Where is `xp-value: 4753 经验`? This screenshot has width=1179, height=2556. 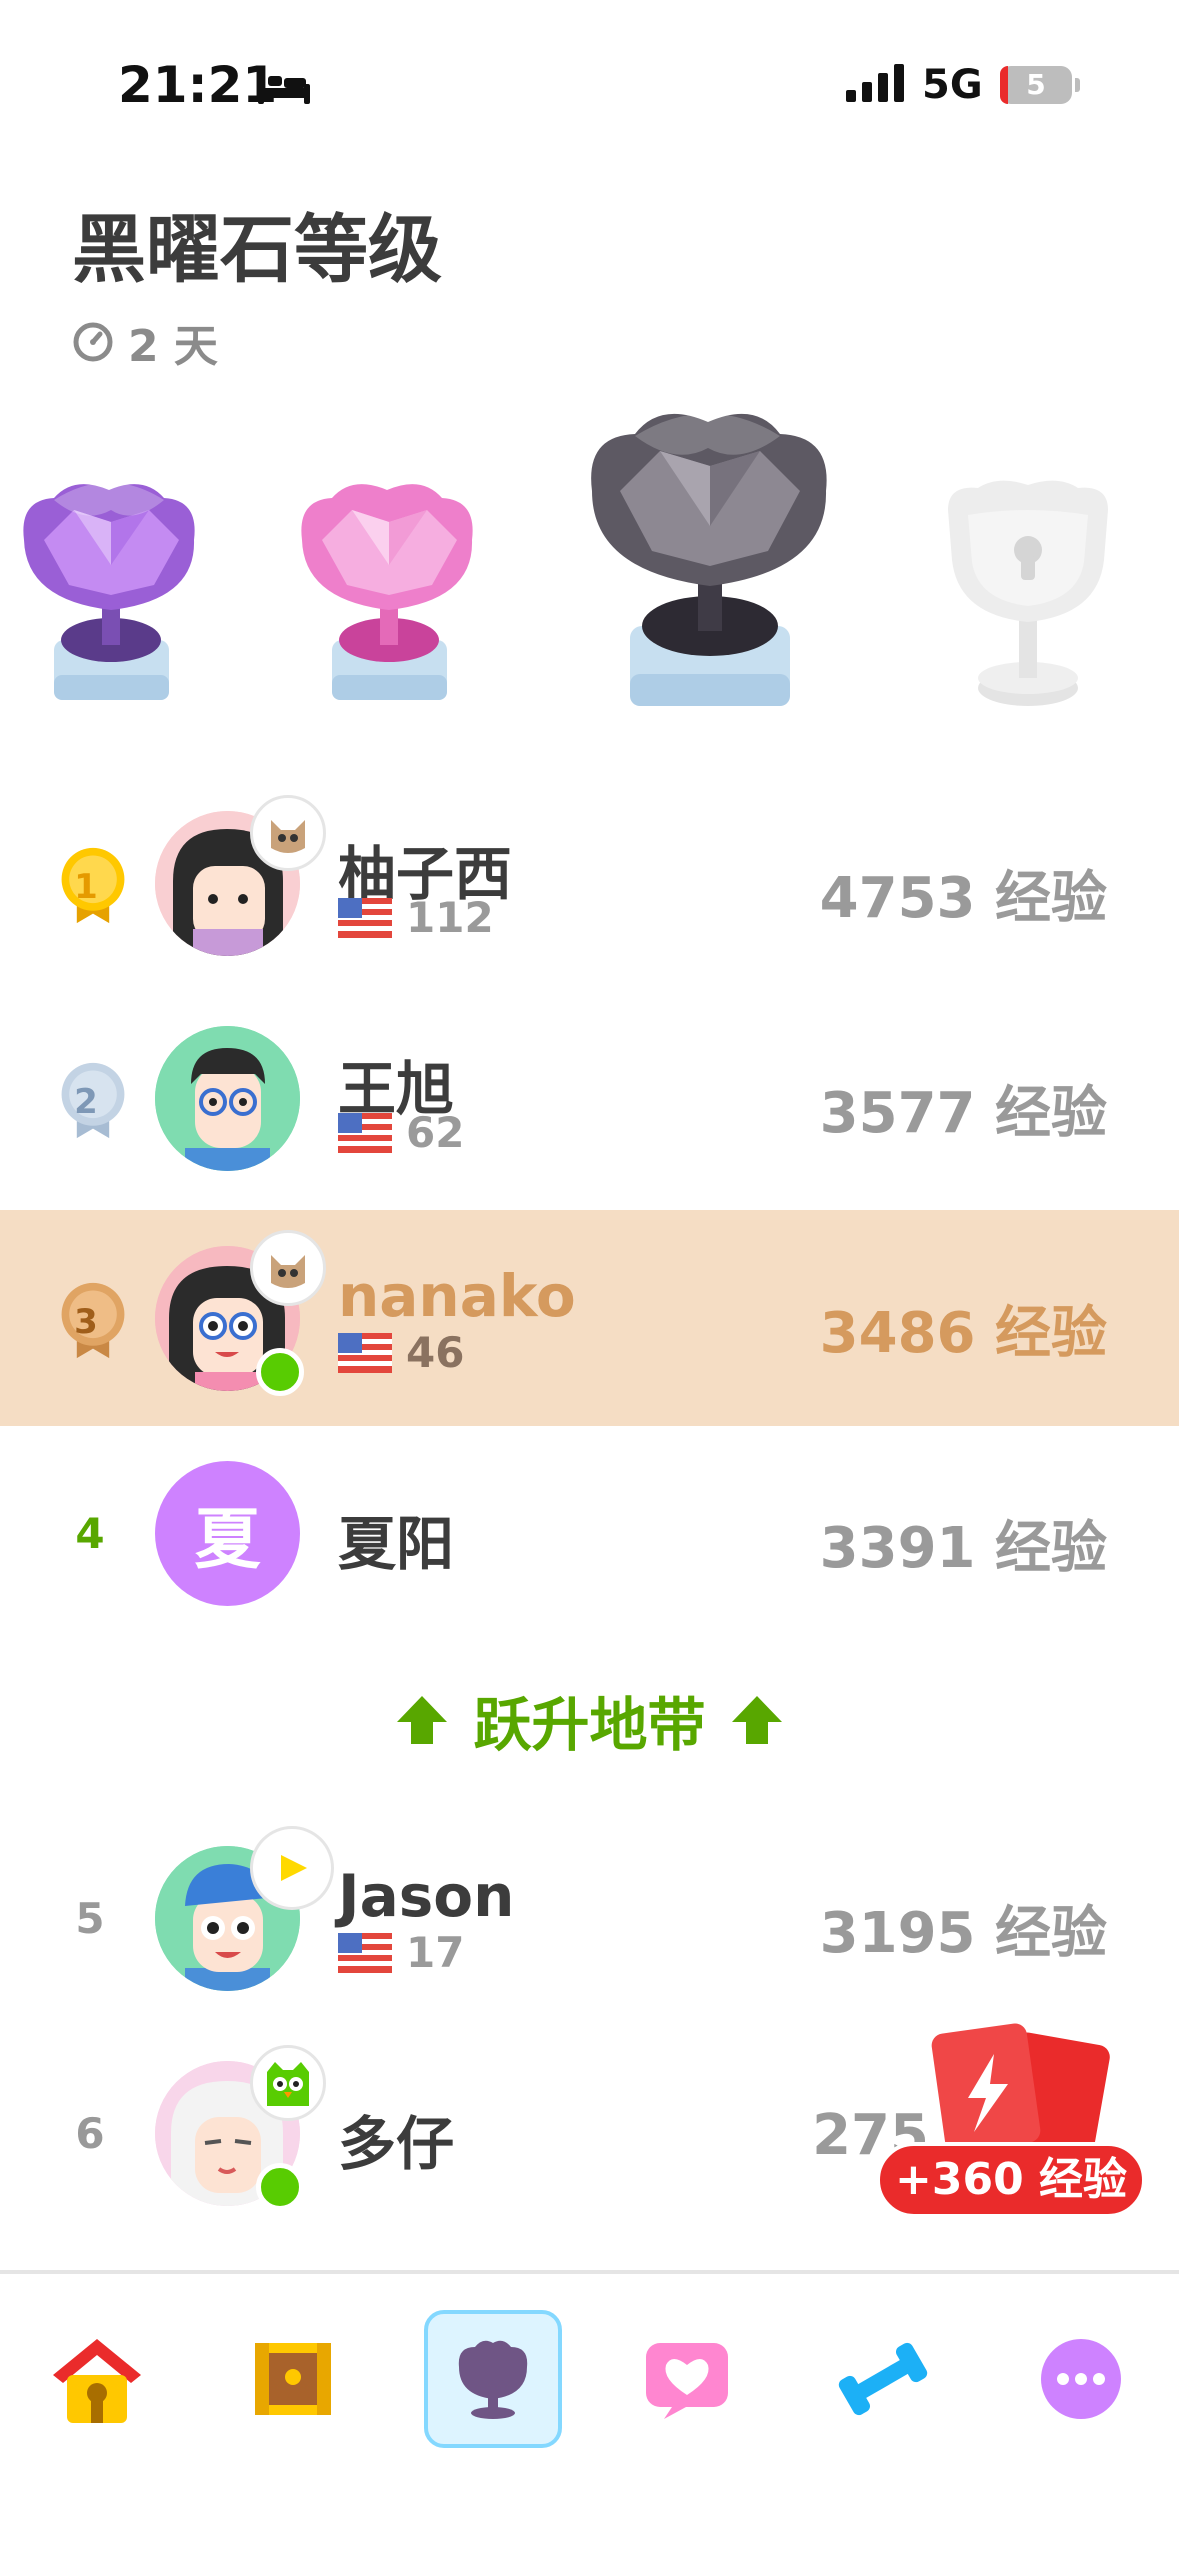 xp-value: 4753 经验 is located at coordinates (963, 898).